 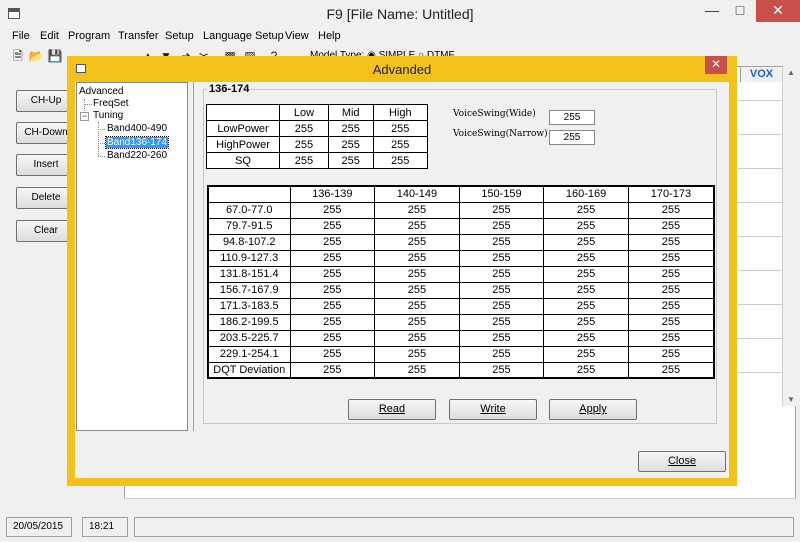 What do you see at coordinates (49, 36) in the screenshot?
I see `menu-edit: Edit` at bounding box center [49, 36].